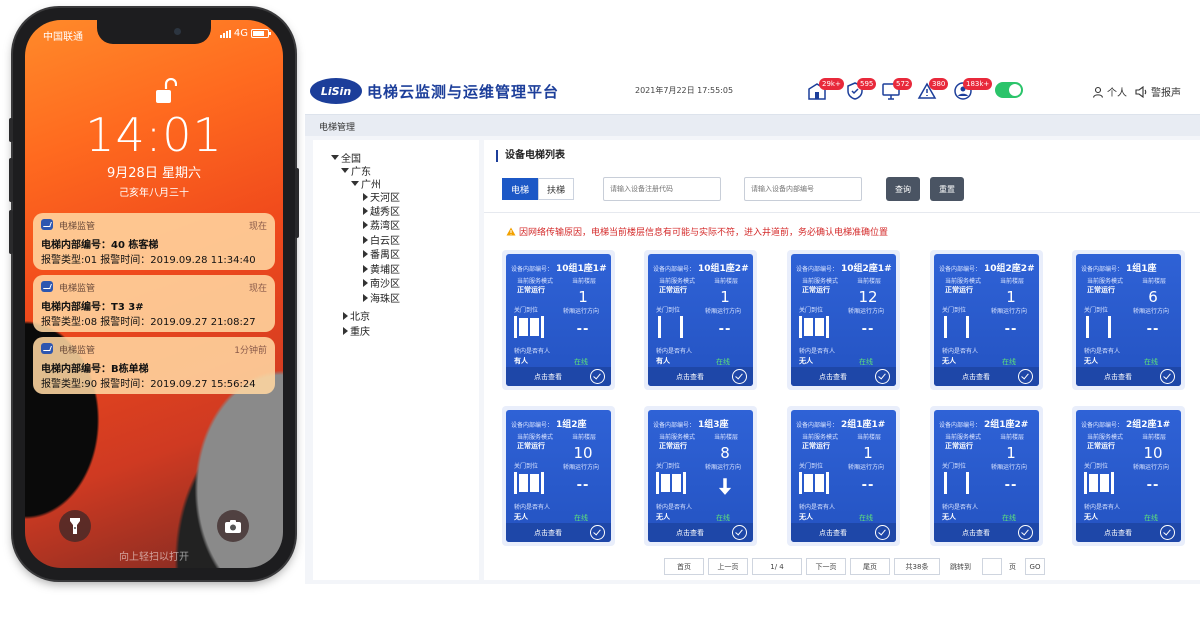  What do you see at coordinates (903, 189) in the screenshot?
I see `query-button: 查询` at bounding box center [903, 189].